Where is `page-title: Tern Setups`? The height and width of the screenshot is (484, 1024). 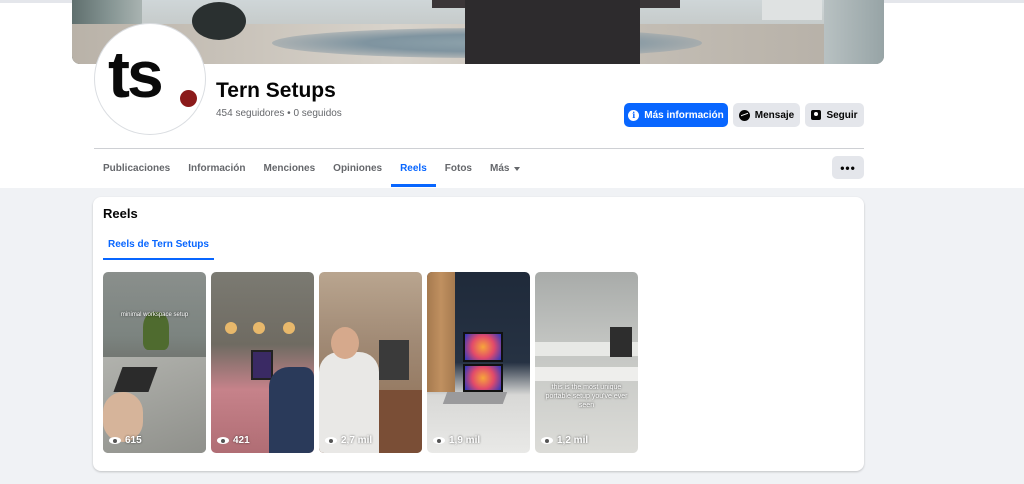
page-title: Tern Setups is located at coordinates (276, 91).